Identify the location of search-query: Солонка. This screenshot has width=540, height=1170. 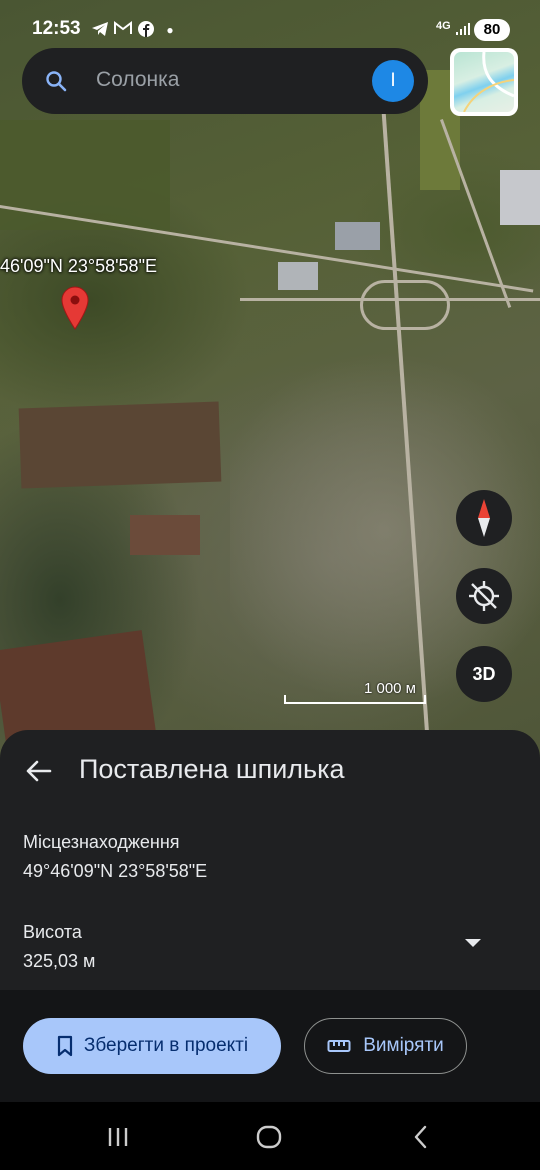
(137, 80).